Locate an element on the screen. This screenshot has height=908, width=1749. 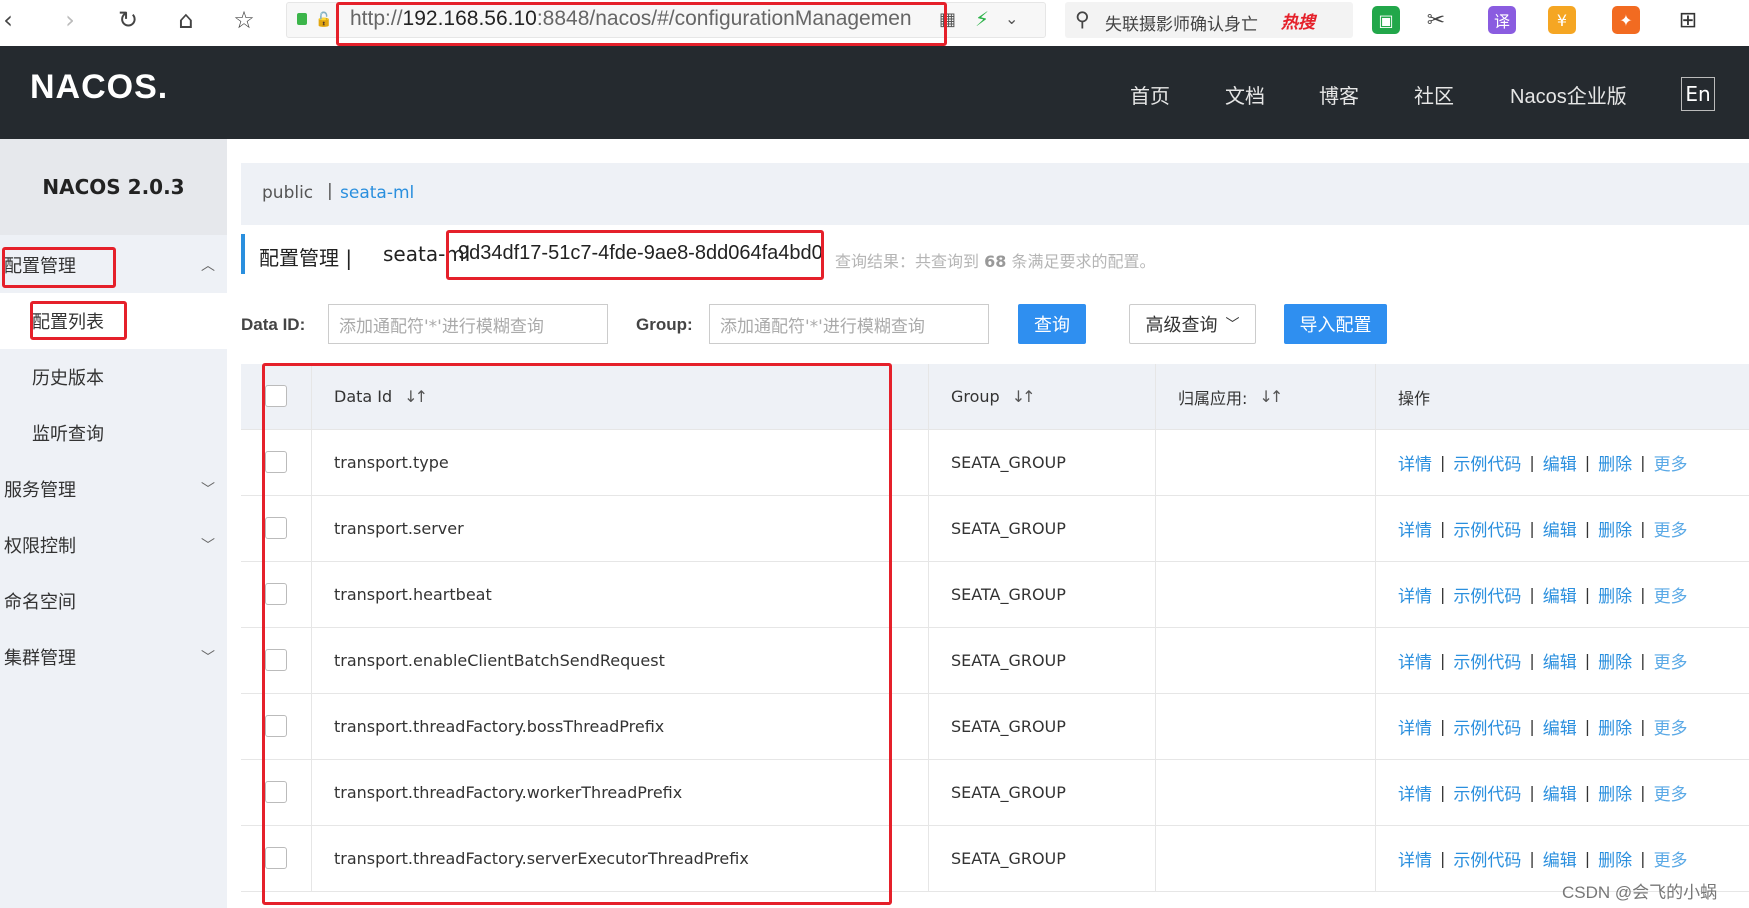
bookmark-star-icon: ☆ is located at coordinates (244, 20).